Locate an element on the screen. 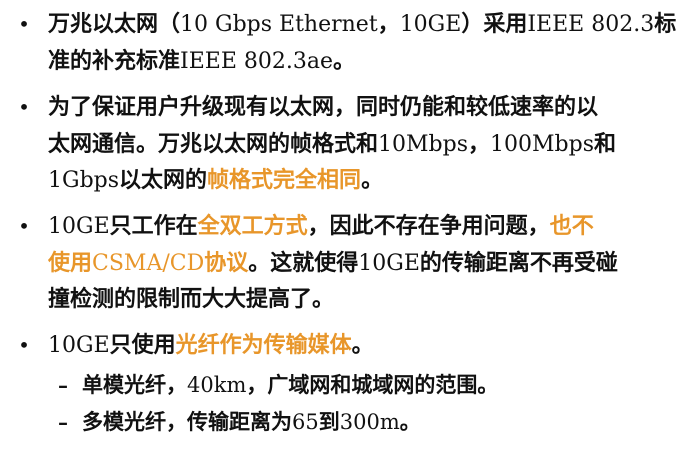 Image resolution: width=698 pixels, height=459 pixels. text-segment: 标 is located at coordinates (665, 24).